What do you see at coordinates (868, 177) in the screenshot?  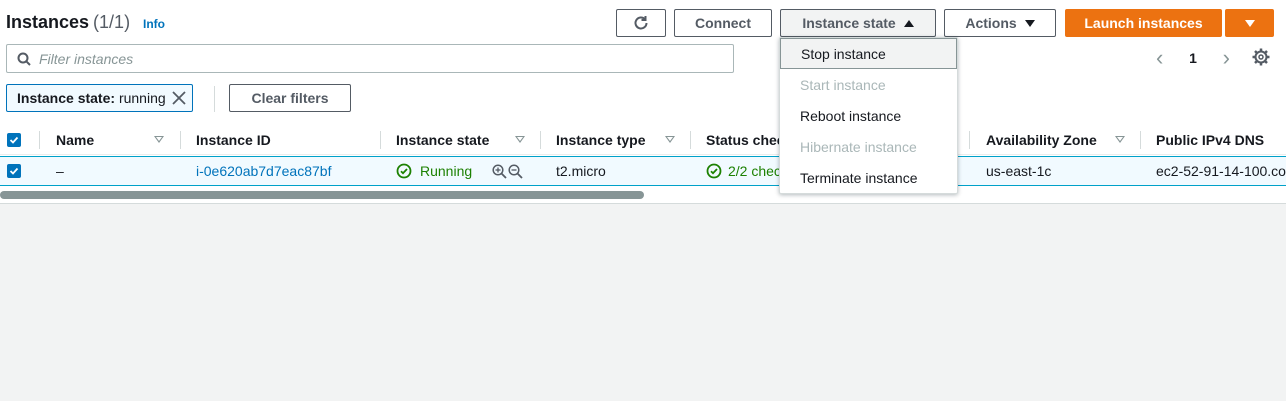 I see `menu-item-terminate-instance: Terminate instance` at bounding box center [868, 177].